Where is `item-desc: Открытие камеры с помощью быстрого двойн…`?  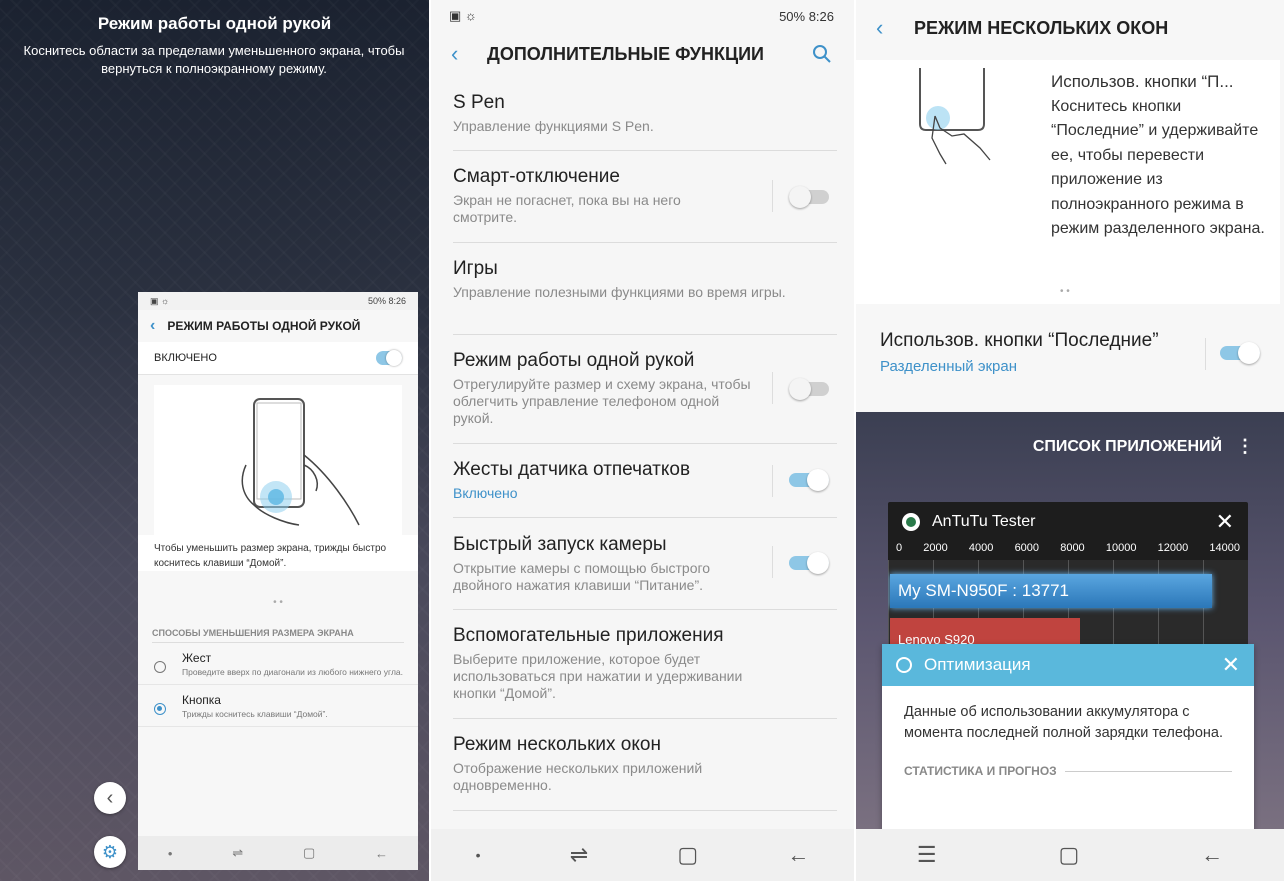
item-desc: Открытие камеры с помощью быстрого двойн… is located at coordinates (582, 576).